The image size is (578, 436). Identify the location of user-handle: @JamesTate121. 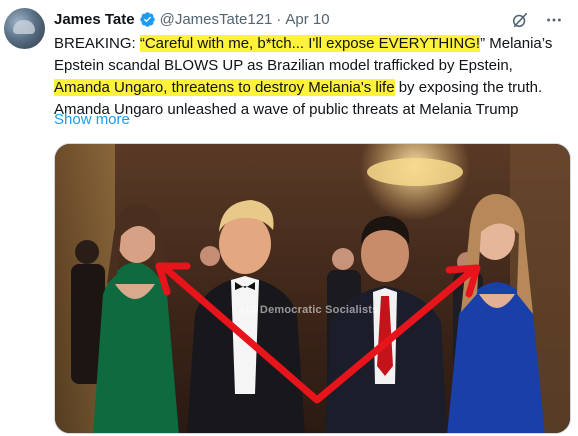
(216, 19).